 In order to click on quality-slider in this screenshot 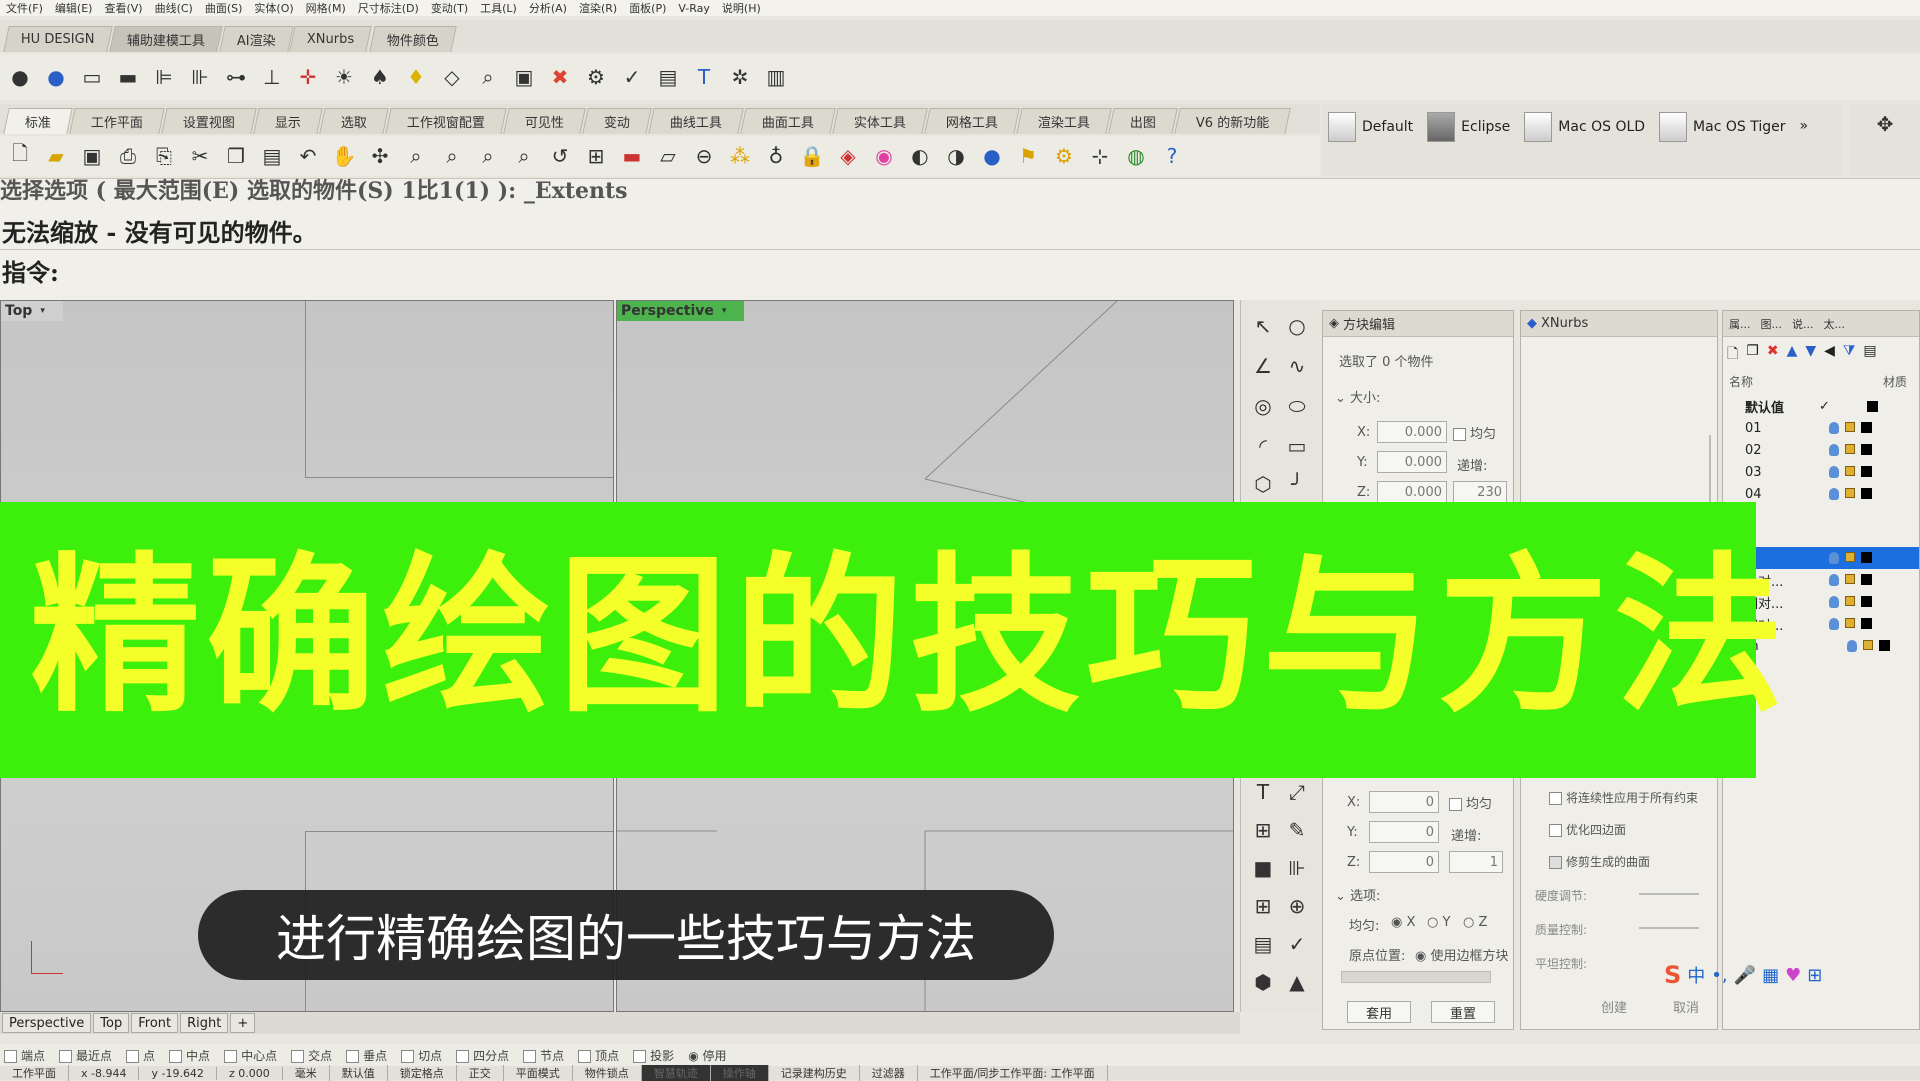, I will do `click(1669, 928)`.